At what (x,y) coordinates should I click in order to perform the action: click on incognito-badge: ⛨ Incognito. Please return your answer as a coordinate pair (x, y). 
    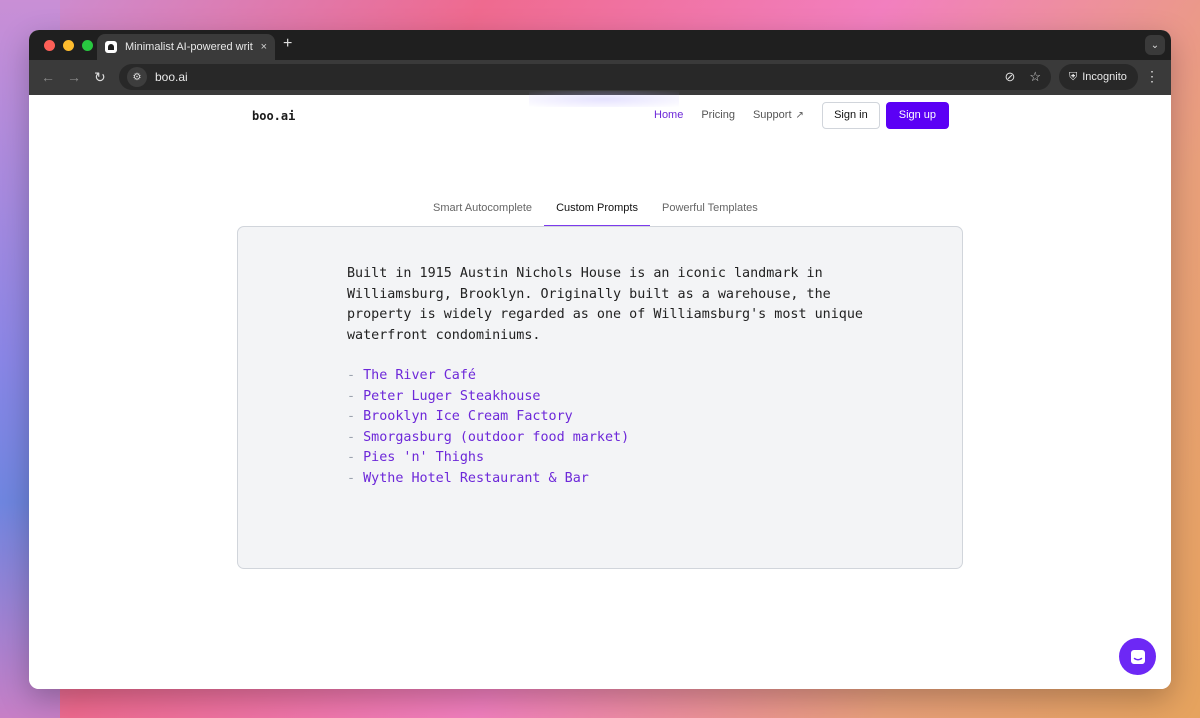
    Looking at the image, I should click on (1098, 77).